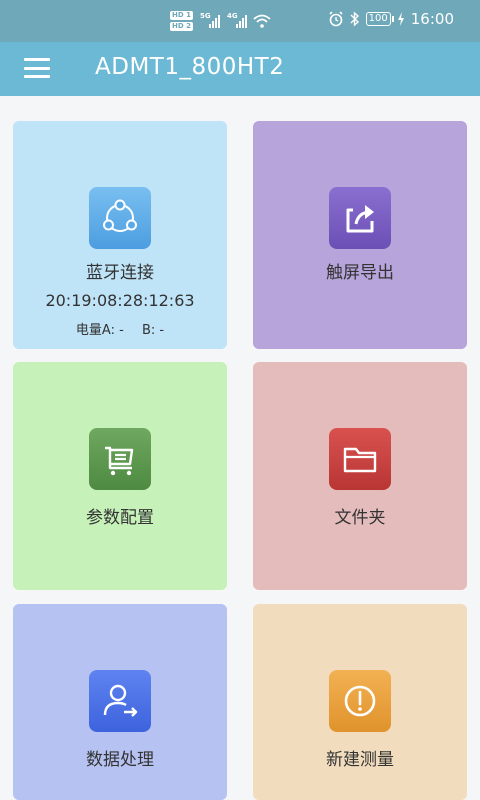 Image resolution: width=480 pixels, height=800 pixels. What do you see at coordinates (400, 19) in the screenshot?
I see `charging-icon` at bounding box center [400, 19].